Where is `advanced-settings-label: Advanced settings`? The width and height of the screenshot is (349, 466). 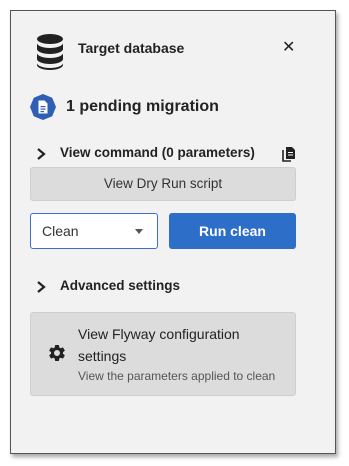
advanced-settings-label: Advanced settings is located at coordinates (120, 285).